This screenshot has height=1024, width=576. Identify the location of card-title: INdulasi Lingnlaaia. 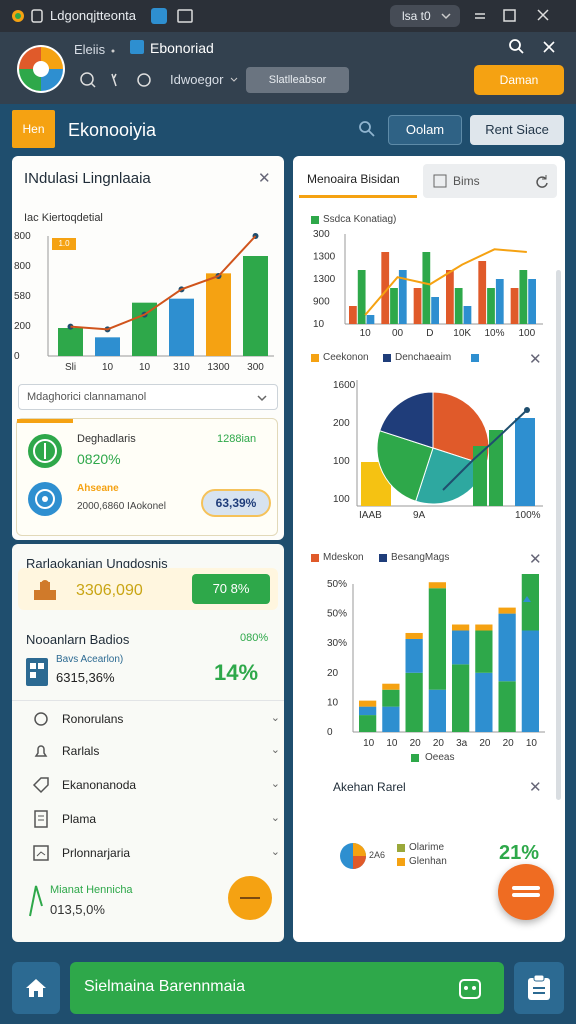
(87, 178).